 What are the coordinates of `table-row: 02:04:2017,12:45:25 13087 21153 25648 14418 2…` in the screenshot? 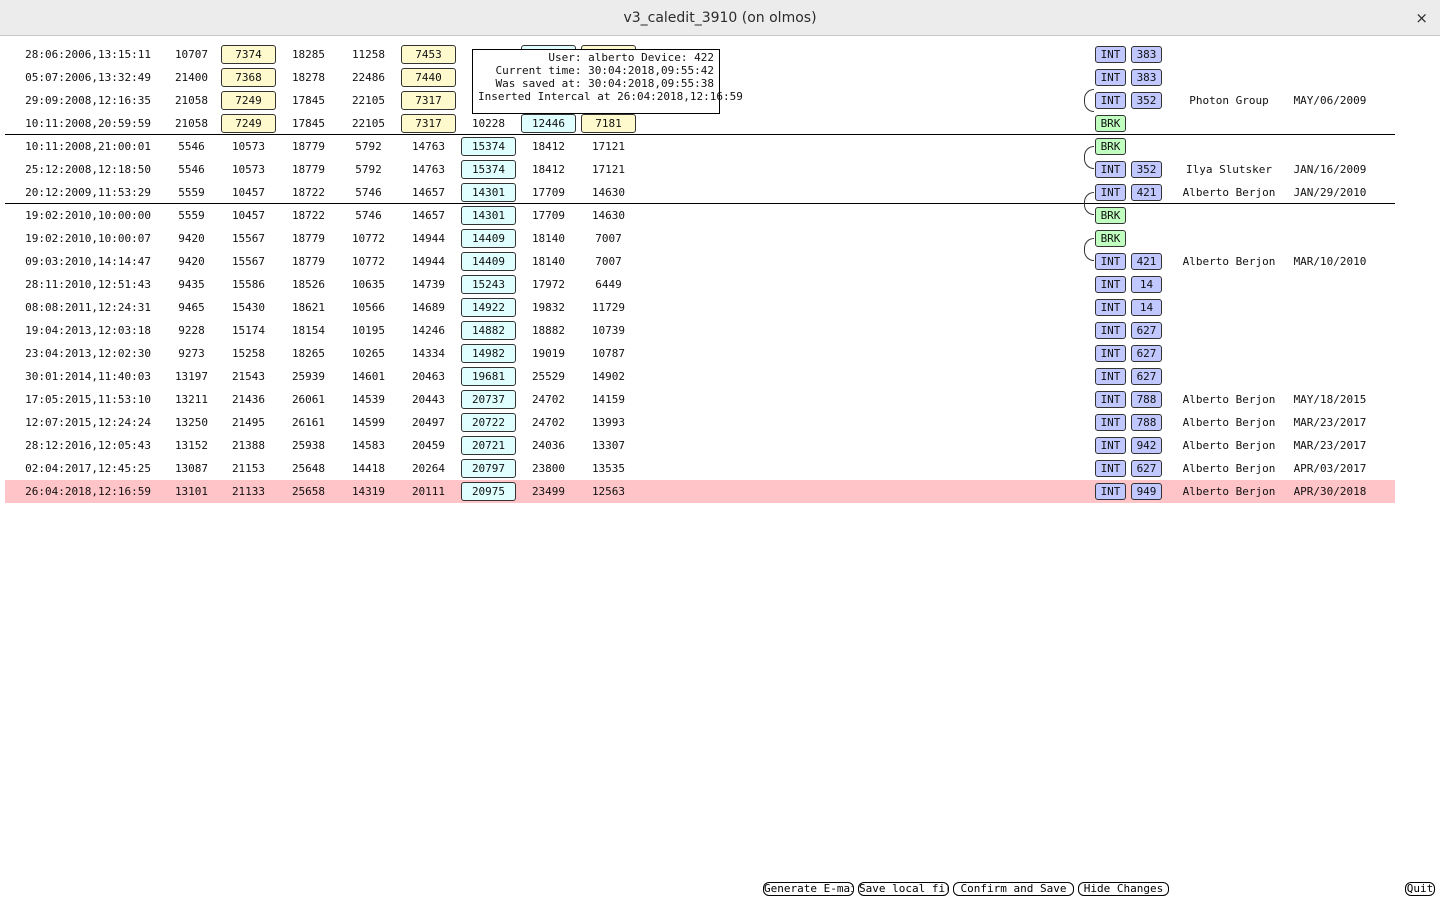 It's located at (700, 468).